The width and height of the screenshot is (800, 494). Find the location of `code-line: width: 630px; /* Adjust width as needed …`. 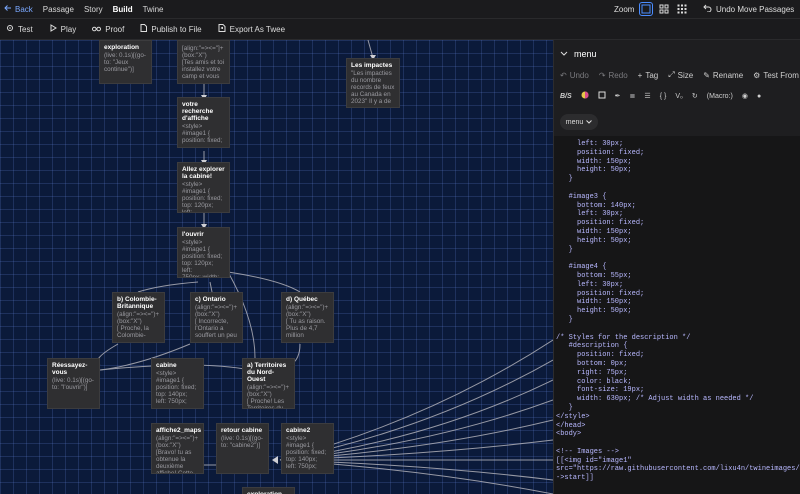

code-line: width: 630px; /* Adjust width as needed … is located at coordinates (655, 399).